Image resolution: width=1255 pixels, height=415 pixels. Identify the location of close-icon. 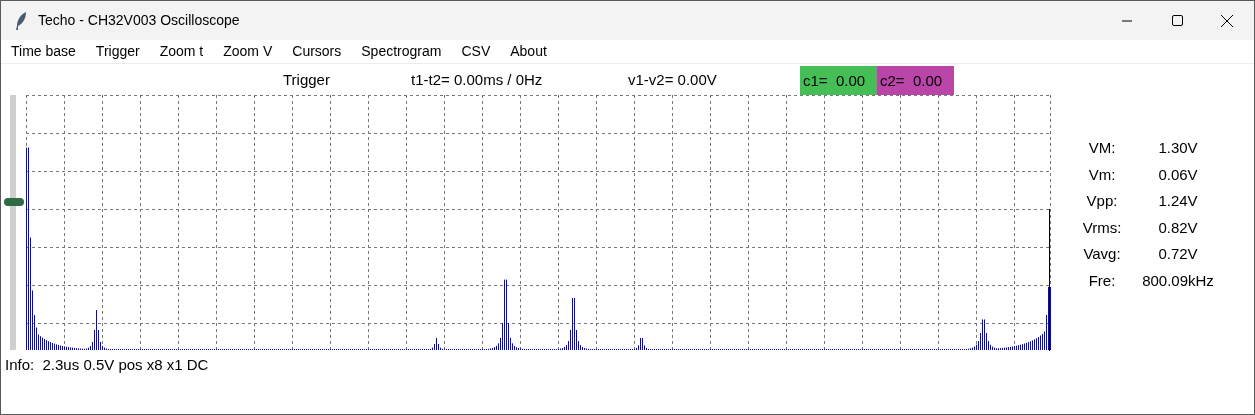
(1227, 20).